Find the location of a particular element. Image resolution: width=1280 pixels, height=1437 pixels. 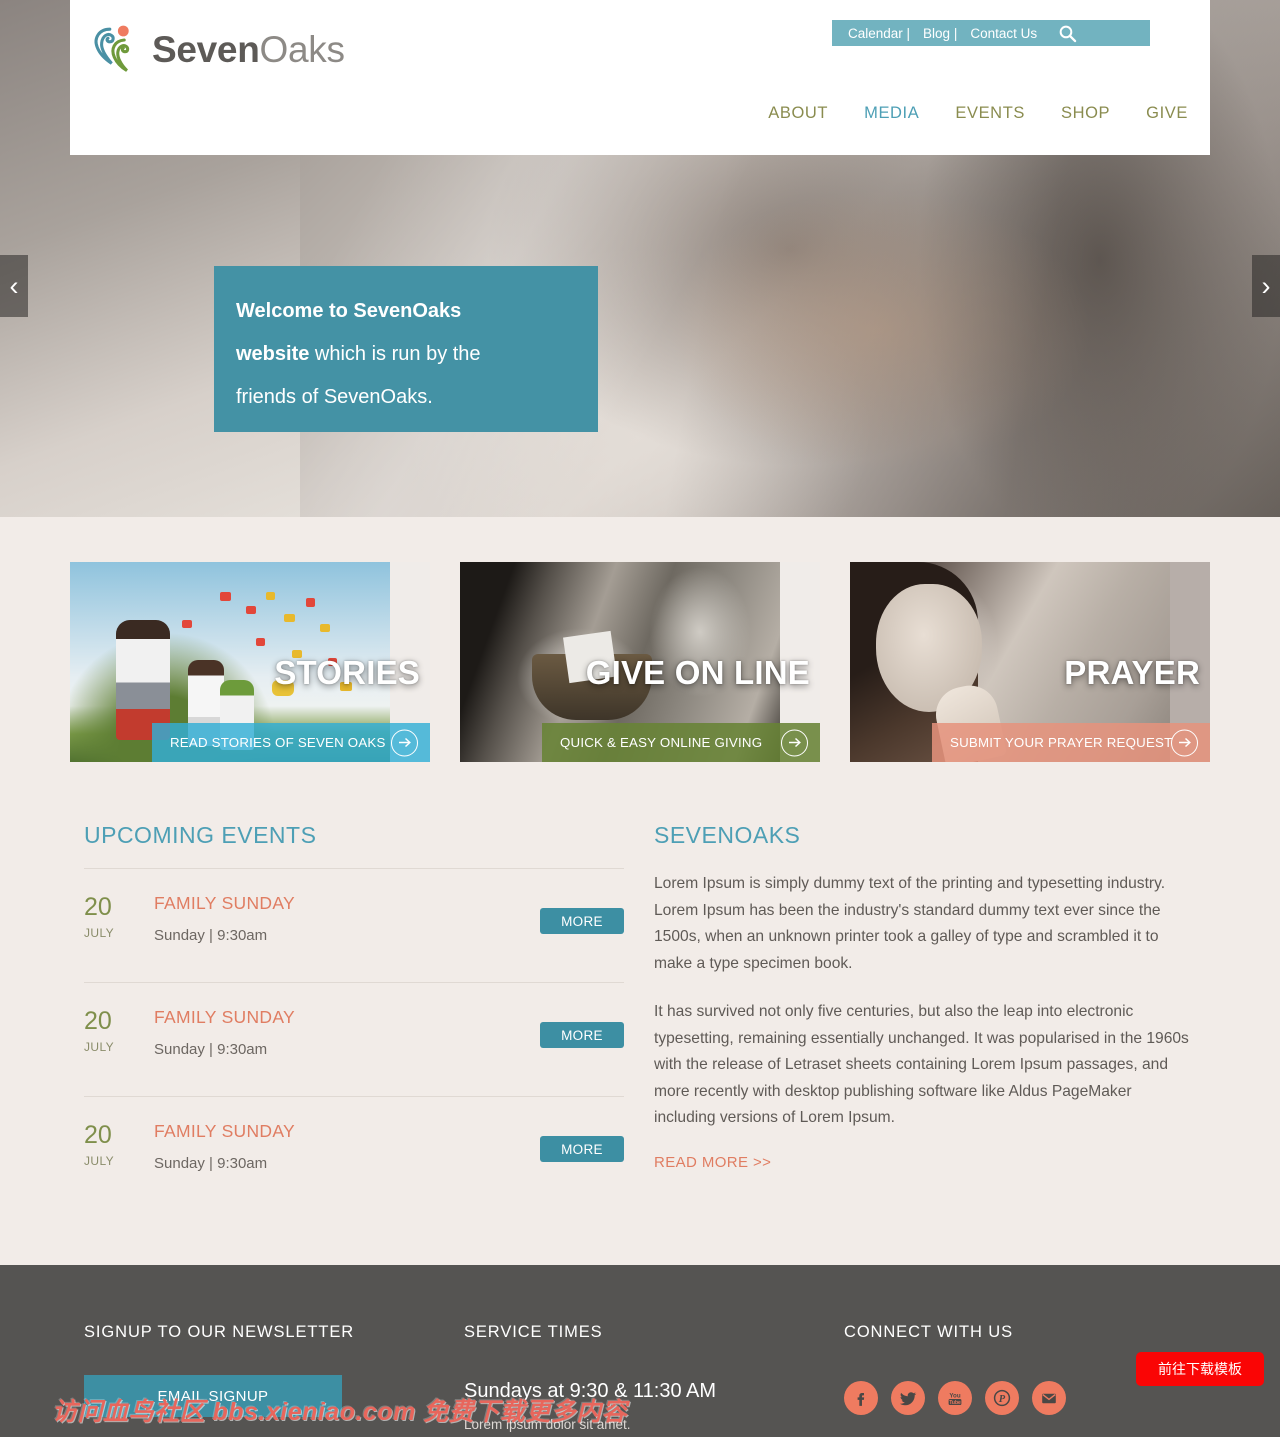

hero-caption-line3: friends of SevenOaks. is located at coordinates (334, 397).